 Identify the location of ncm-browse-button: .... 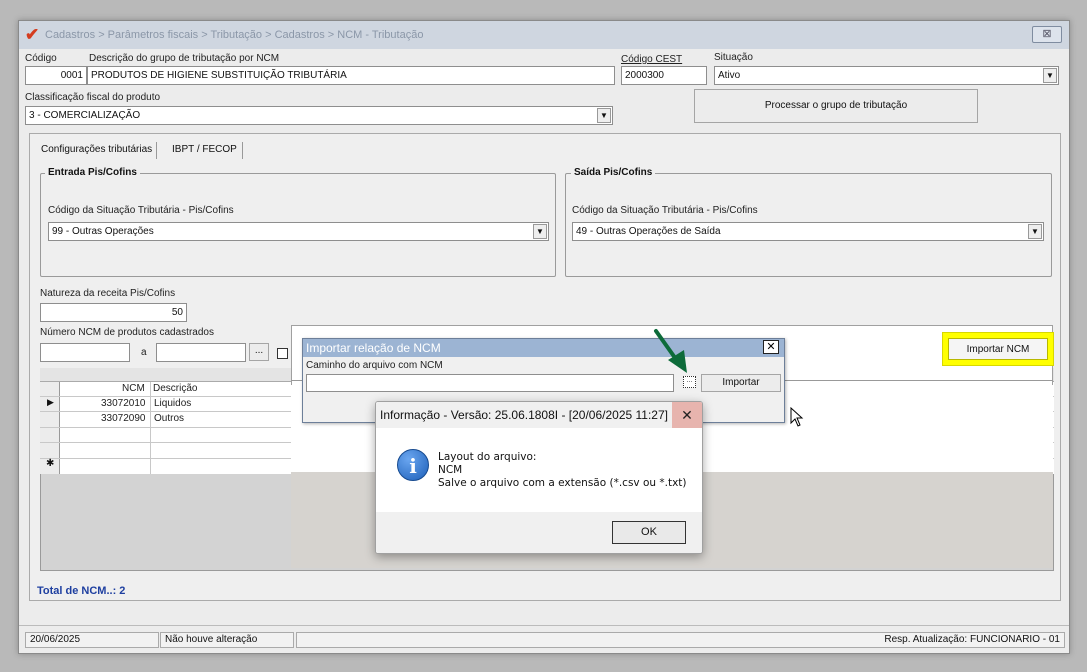
(259, 352).